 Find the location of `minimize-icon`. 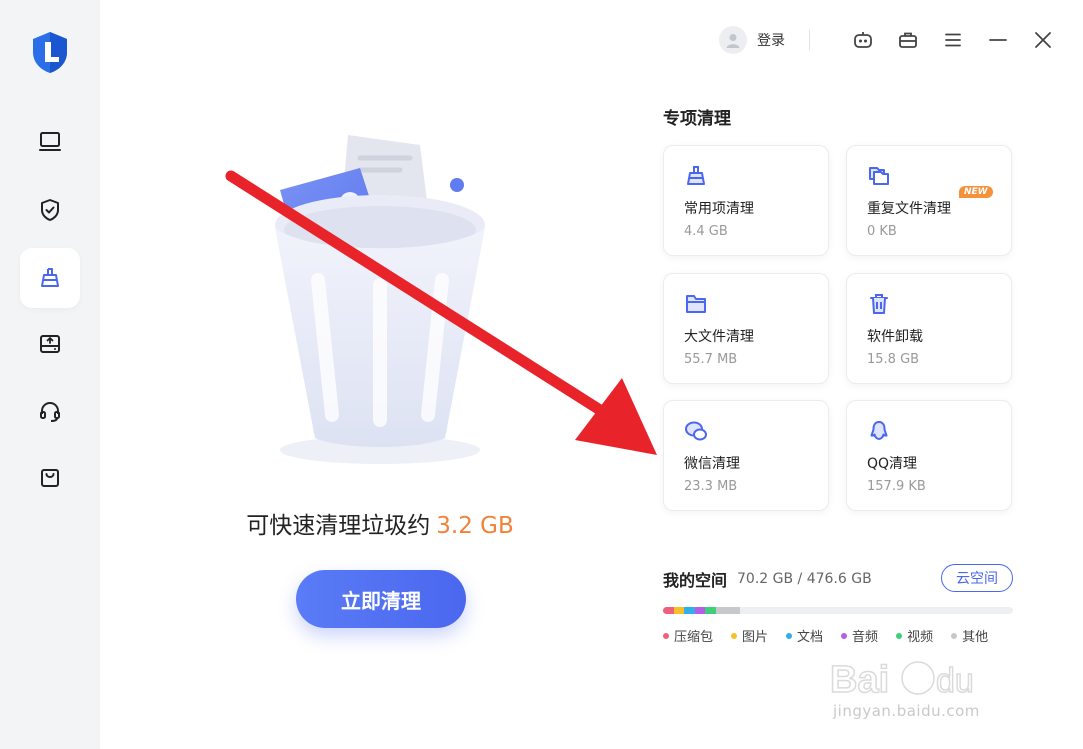

minimize-icon is located at coordinates (998, 40).